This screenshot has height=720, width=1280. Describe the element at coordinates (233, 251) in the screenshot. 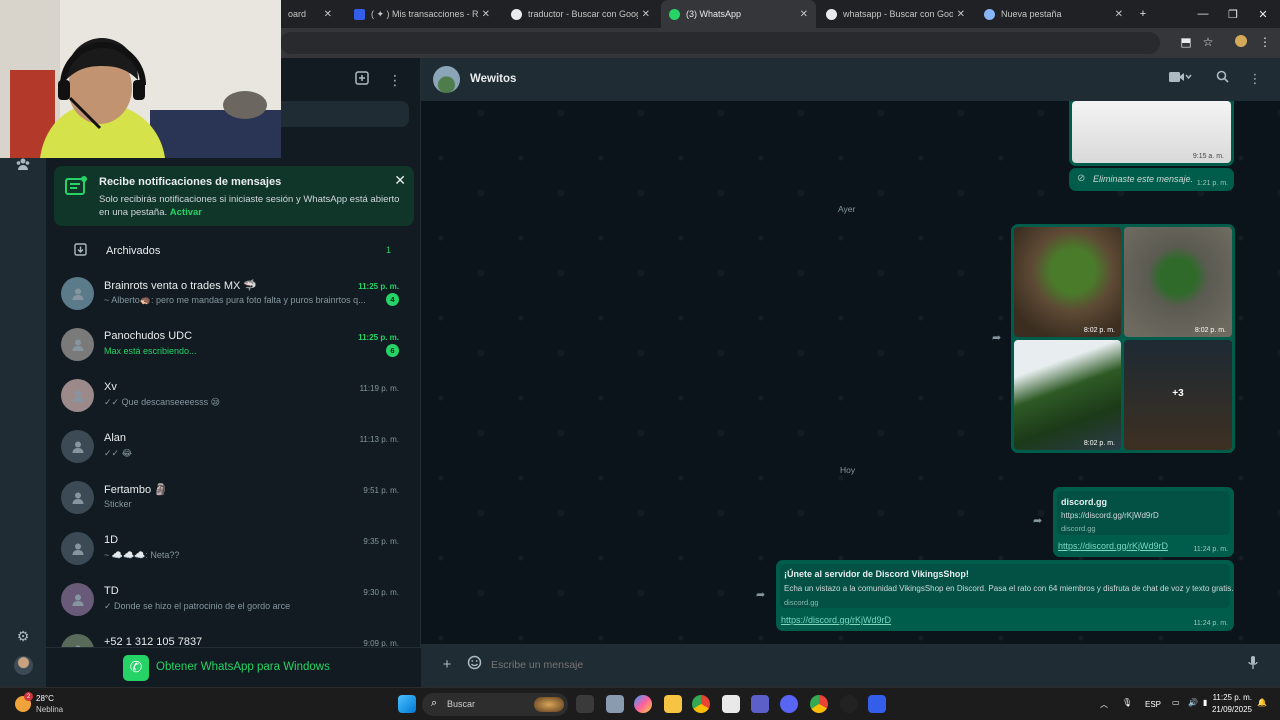

I see `archived-row: Archivados 1` at that location.